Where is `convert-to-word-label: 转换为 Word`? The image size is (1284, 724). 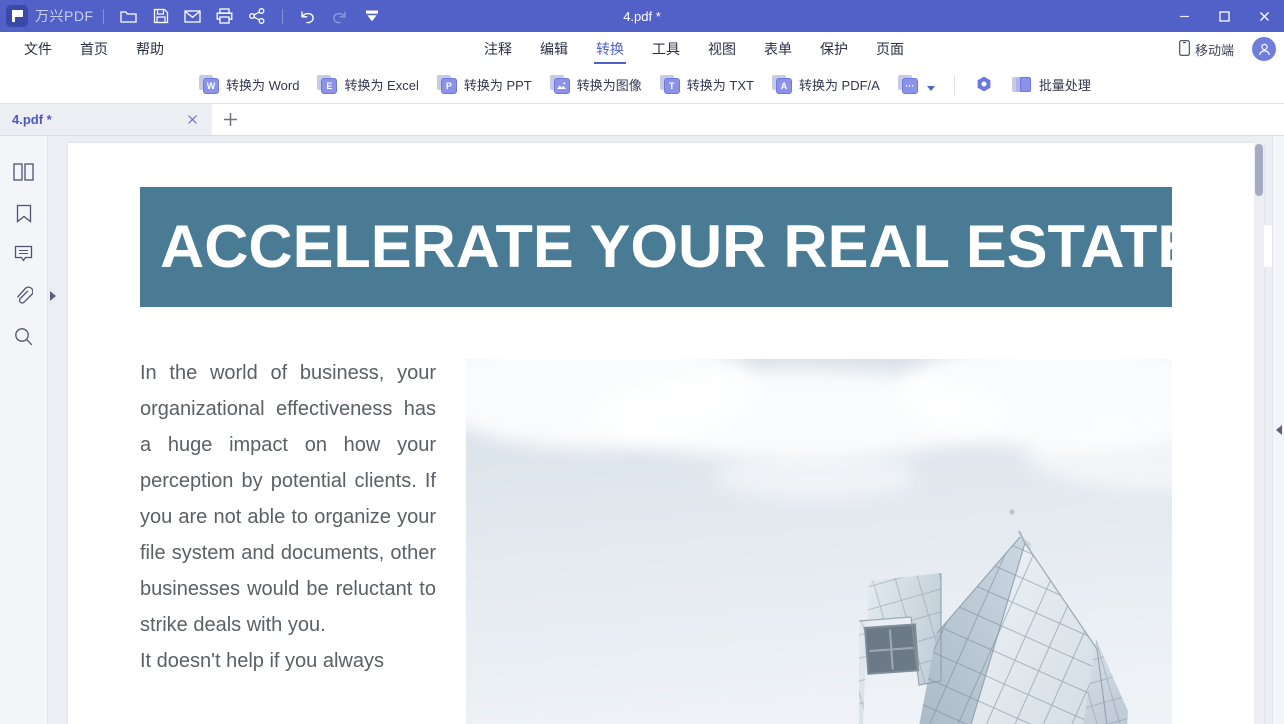
convert-to-word-label: 转换为 Word is located at coordinates (263, 85).